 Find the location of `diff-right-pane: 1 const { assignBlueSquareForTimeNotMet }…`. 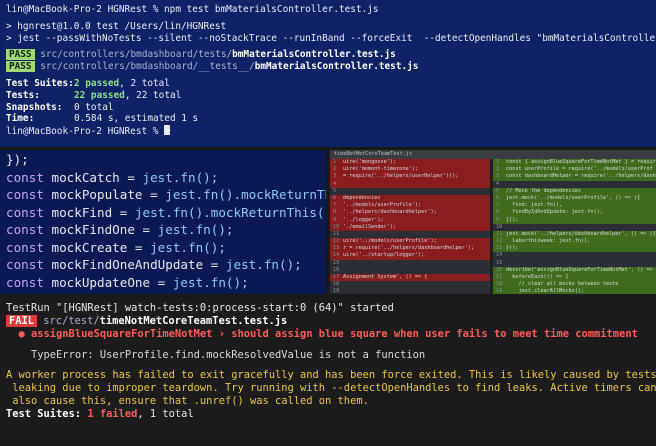

diff-right-pane: 1 const { assignBlueSquareForTimeNotMet }… is located at coordinates (574, 226).